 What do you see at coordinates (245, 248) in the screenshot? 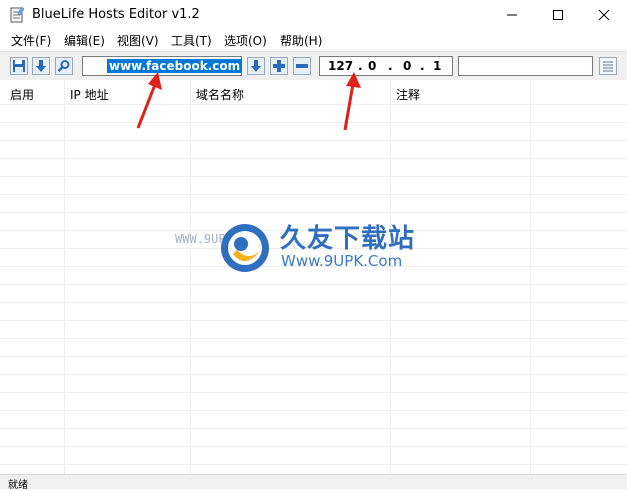
I see `watermark-logo-icon` at bounding box center [245, 248].